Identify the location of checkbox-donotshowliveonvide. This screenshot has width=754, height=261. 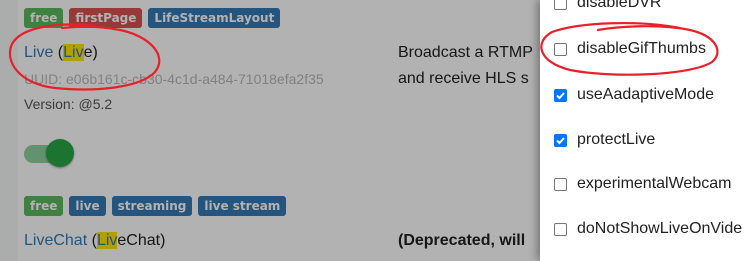
(560, 229).